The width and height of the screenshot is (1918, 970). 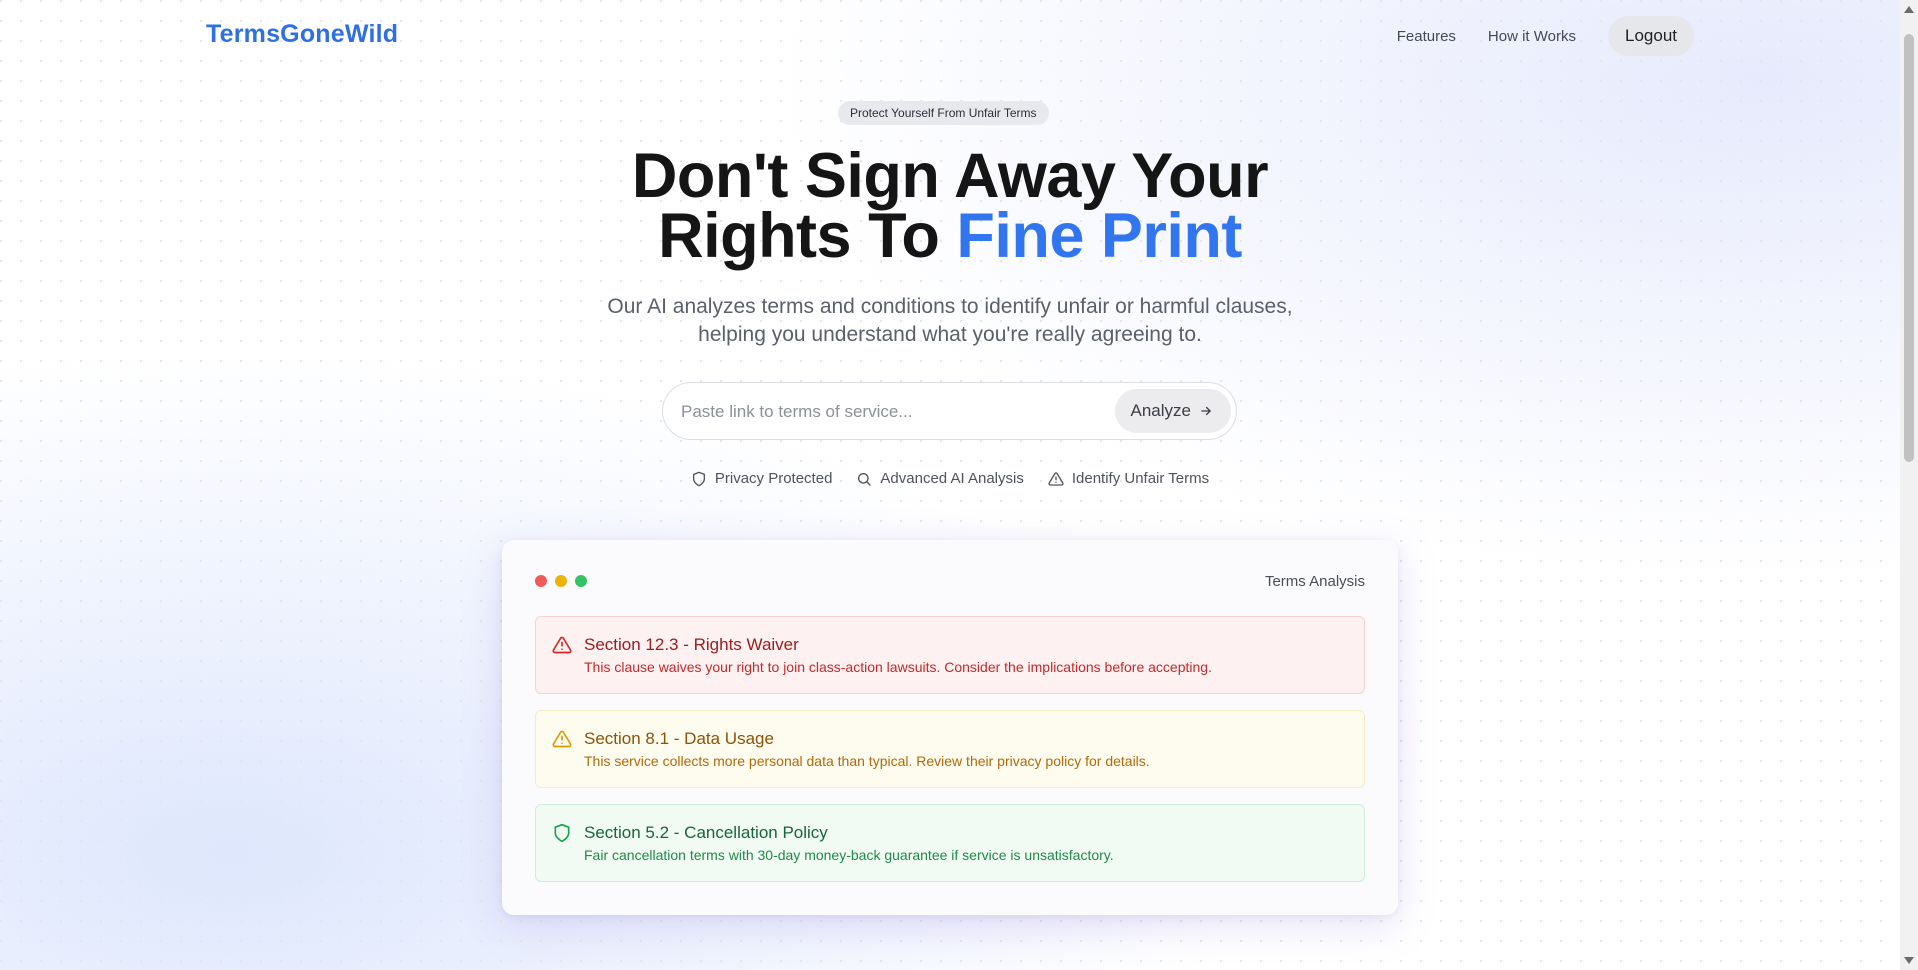 I want to click on nav-link-features: Features, so click(x=1426, y=36).